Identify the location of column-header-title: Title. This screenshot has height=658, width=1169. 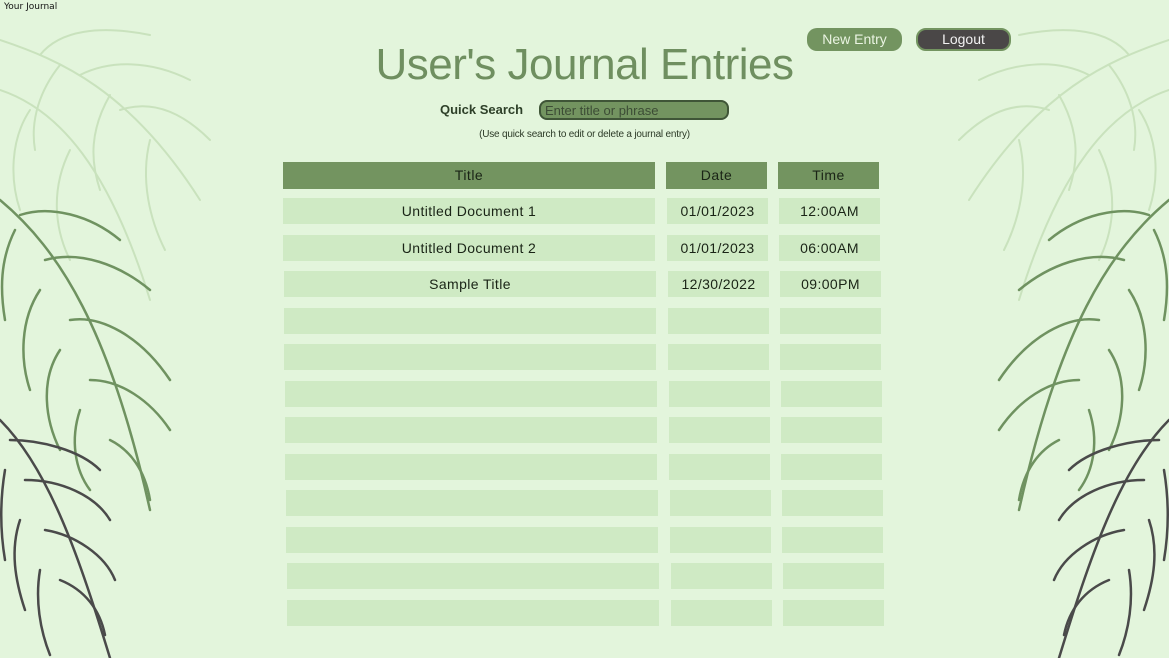
(469, 175).